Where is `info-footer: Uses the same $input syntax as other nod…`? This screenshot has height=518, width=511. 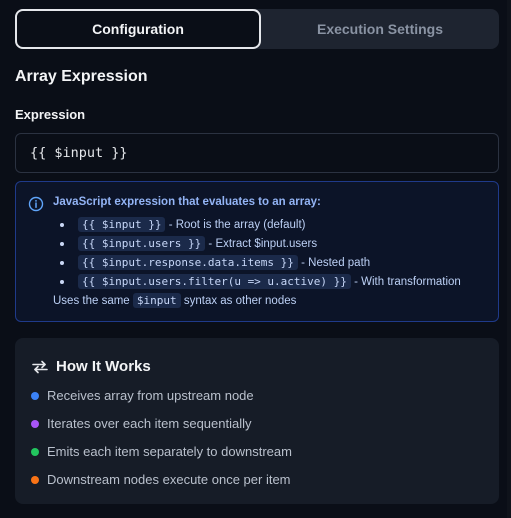
info-footer: Uses the same $input syntax as other nod… is located at coordinates (175, 300).